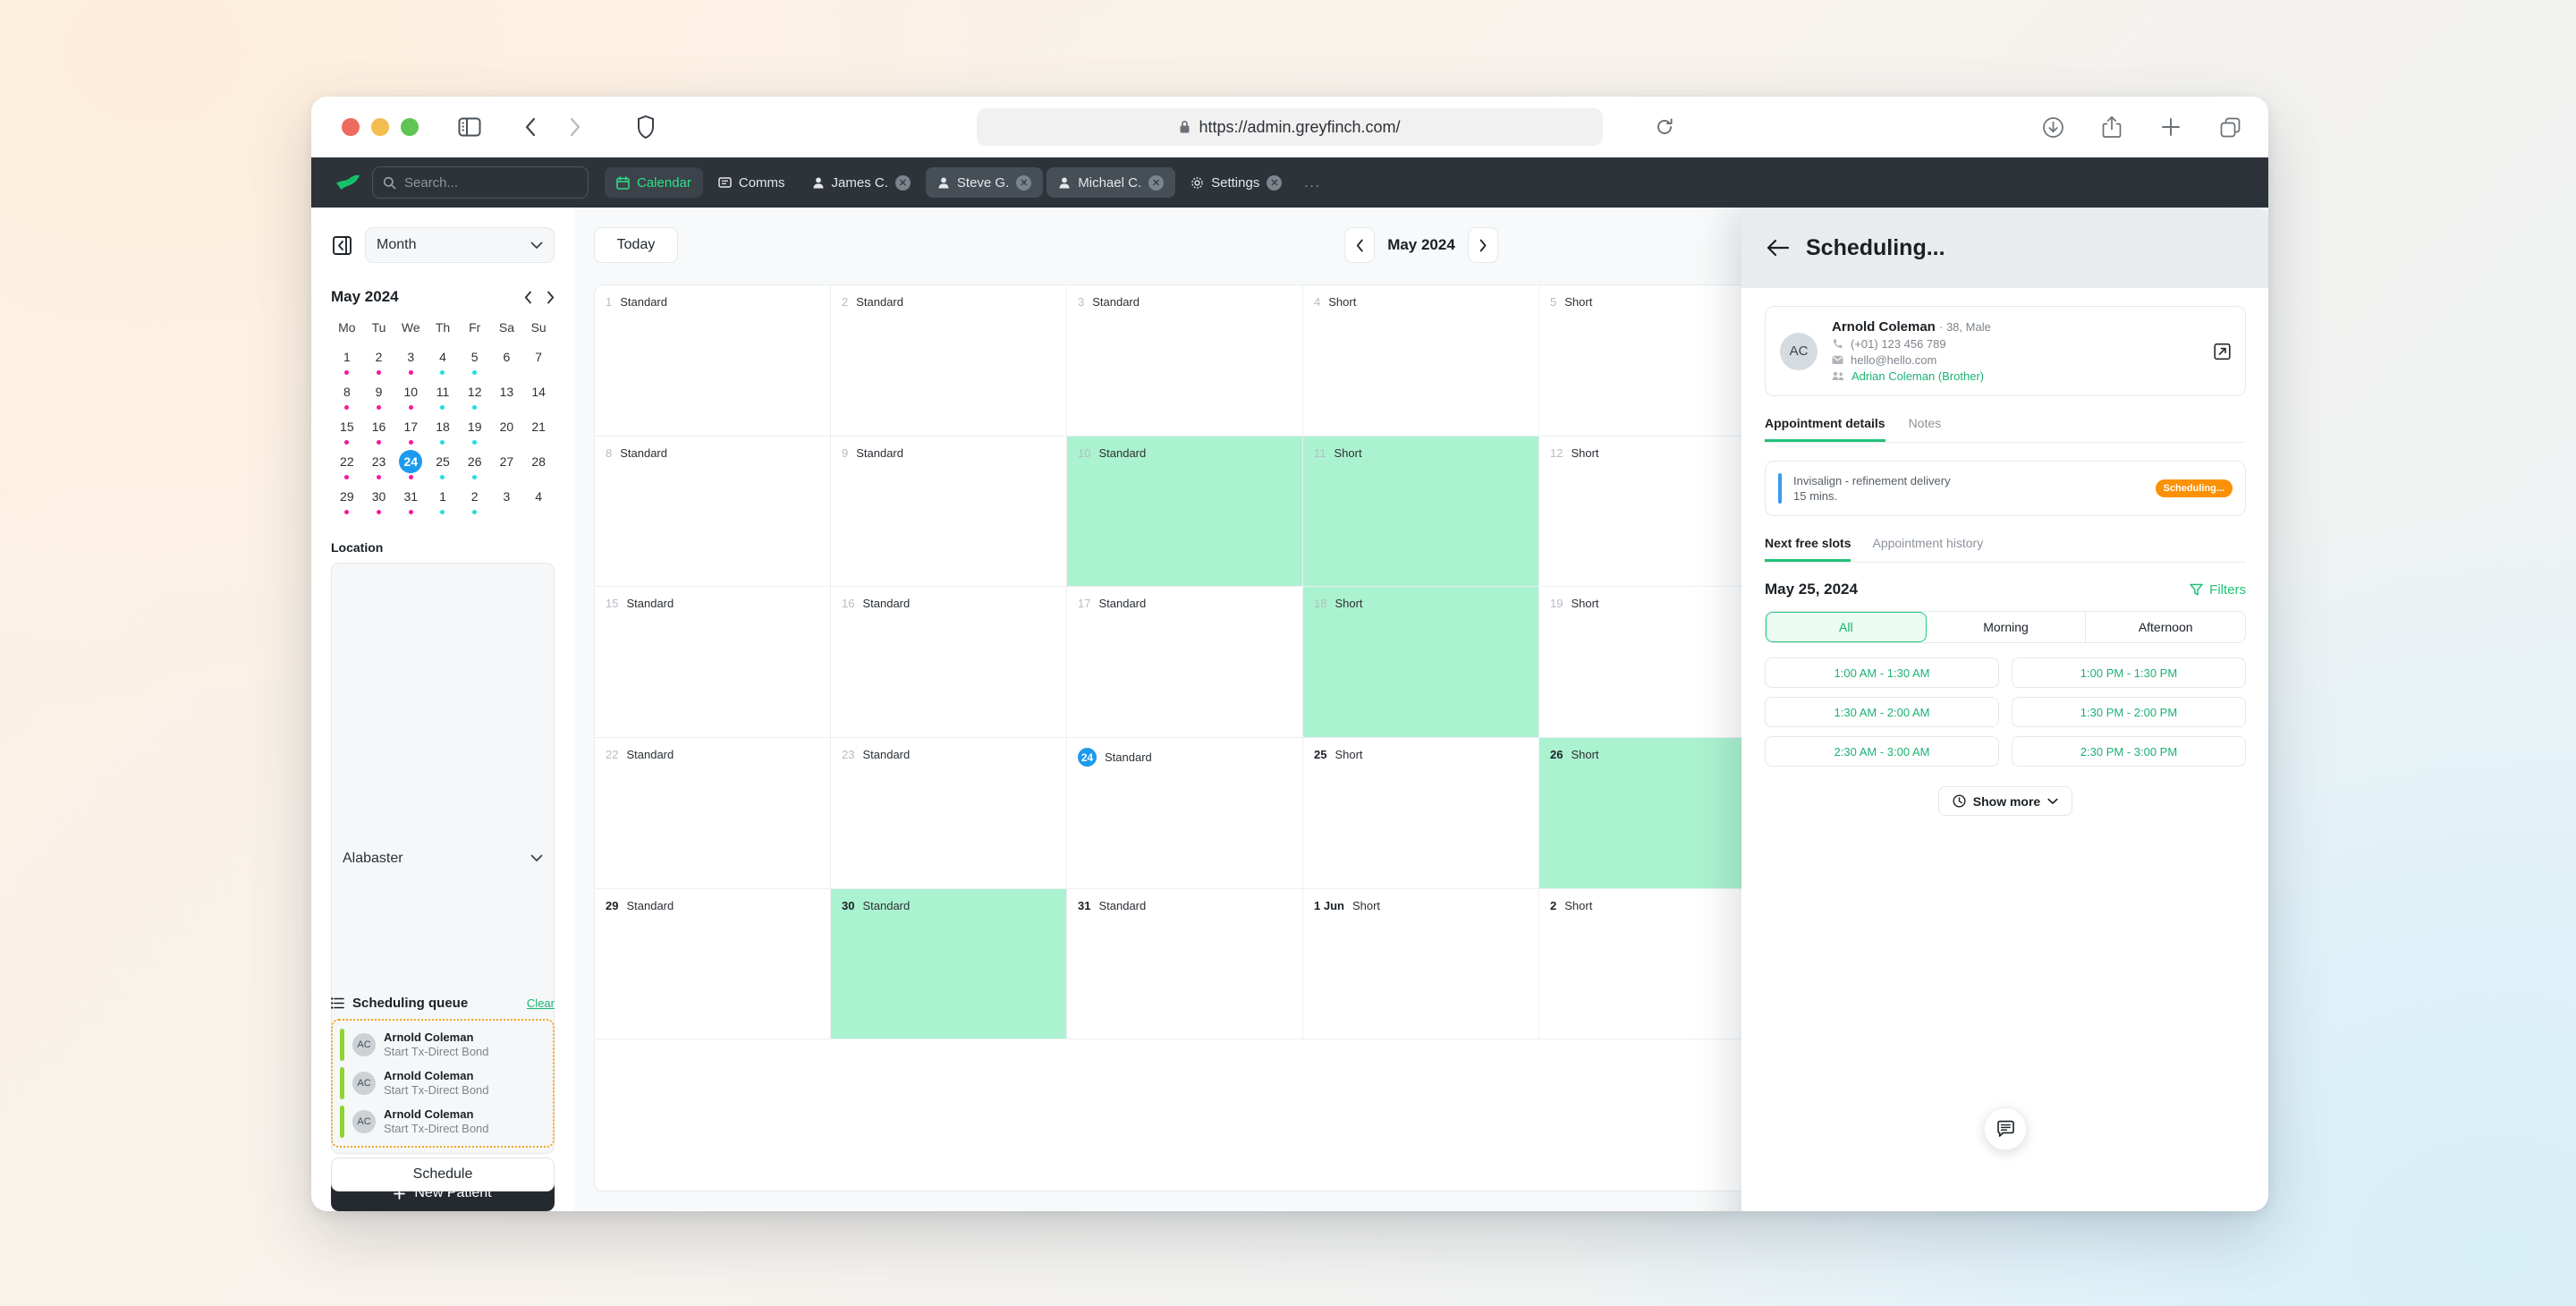  Describe the element at coordinates (1185, 662) in the screenshot. I see `calendar-day-cell: 17 Standard` at that location.